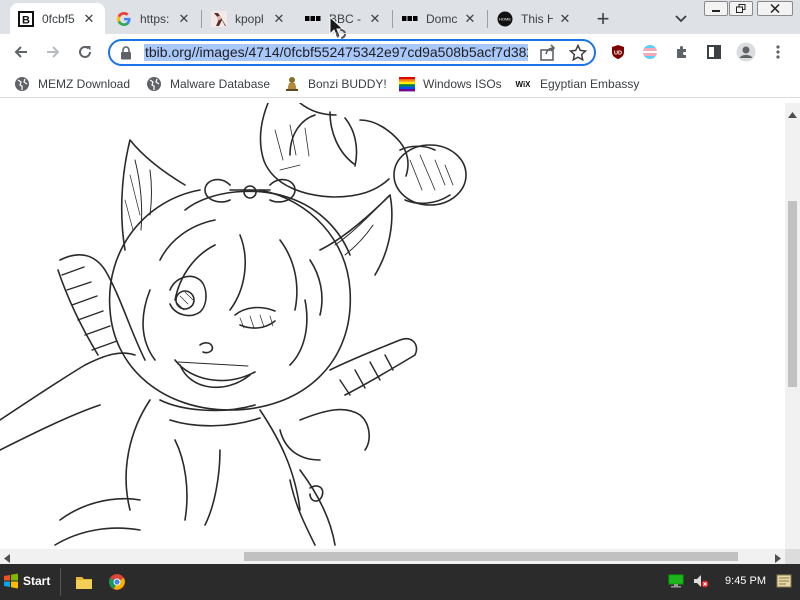  I want to click on kebab-menu-icon, so click(778, 52).